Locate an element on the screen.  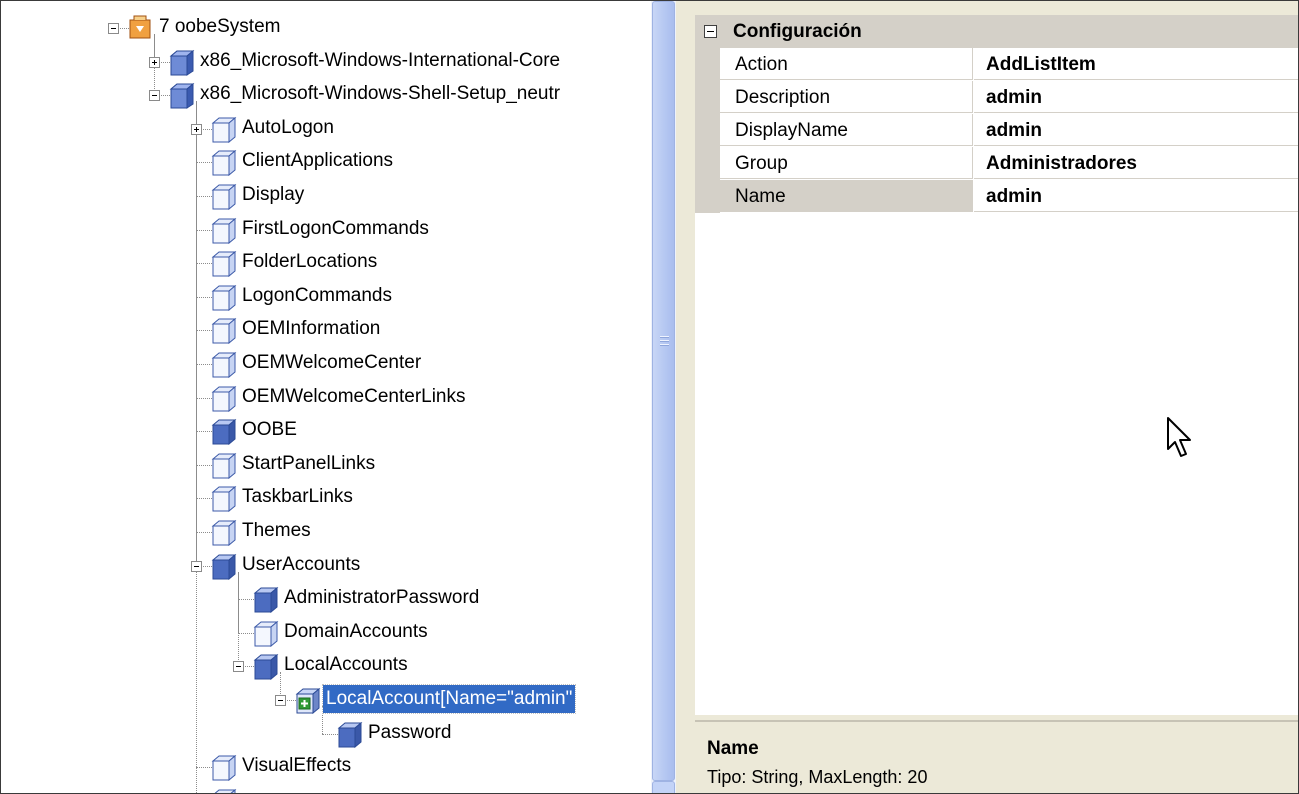
tree-node: AdministratorPassword is located at coordinates (326, 599).